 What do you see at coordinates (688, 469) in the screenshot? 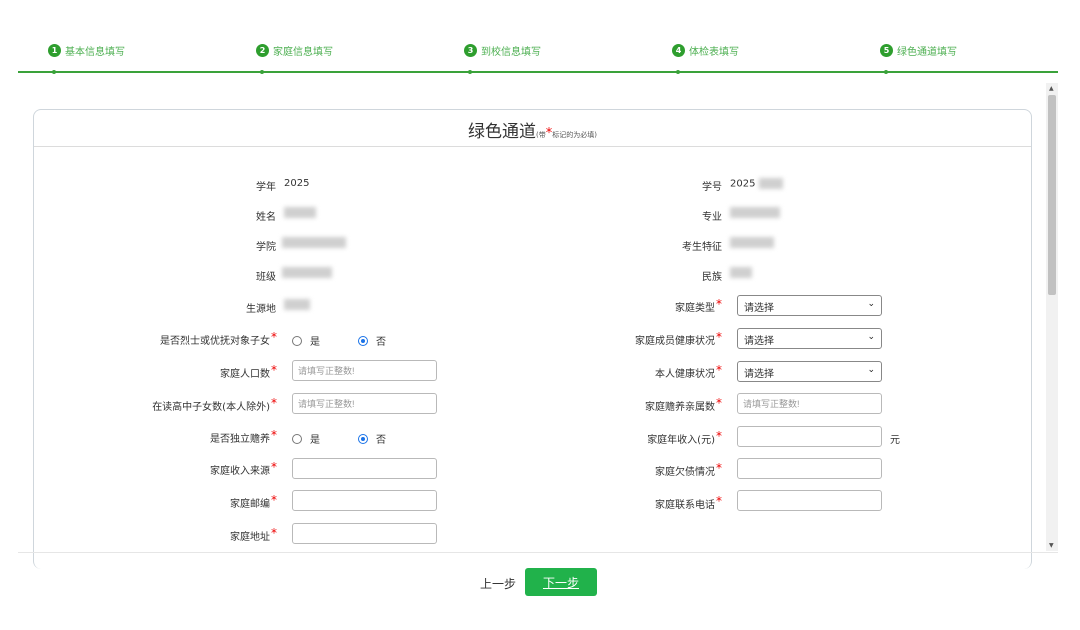
I see `debt-label: 家庭欠债情况*` at bounding box center [688, 469].